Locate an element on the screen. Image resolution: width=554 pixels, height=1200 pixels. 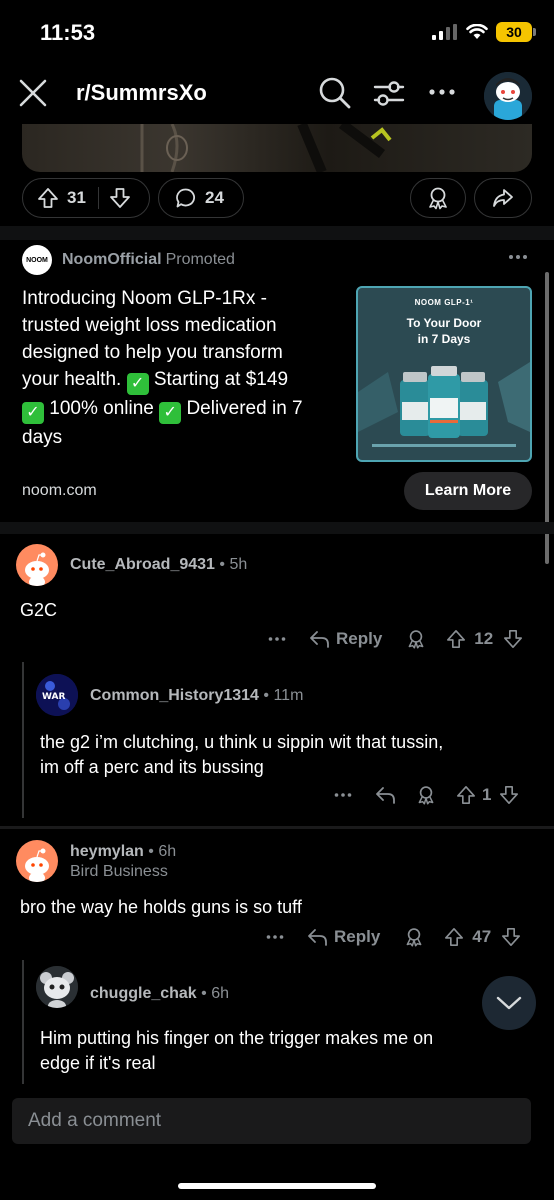
comment-score: 47 is located at coordinates (482, 936).